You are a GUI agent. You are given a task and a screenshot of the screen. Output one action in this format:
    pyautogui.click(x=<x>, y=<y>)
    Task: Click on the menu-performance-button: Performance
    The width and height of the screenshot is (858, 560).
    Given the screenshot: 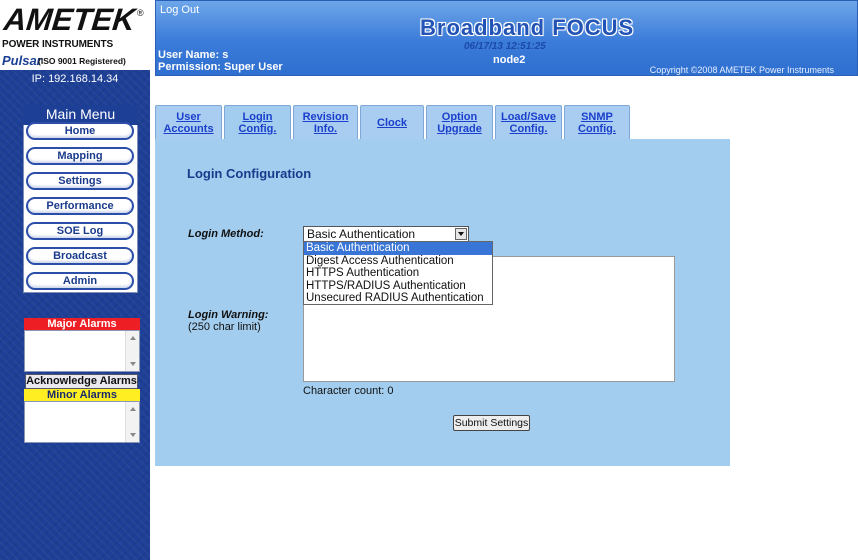 What is the action you would take?
    pyautogui.click(x=80, y=206)
    